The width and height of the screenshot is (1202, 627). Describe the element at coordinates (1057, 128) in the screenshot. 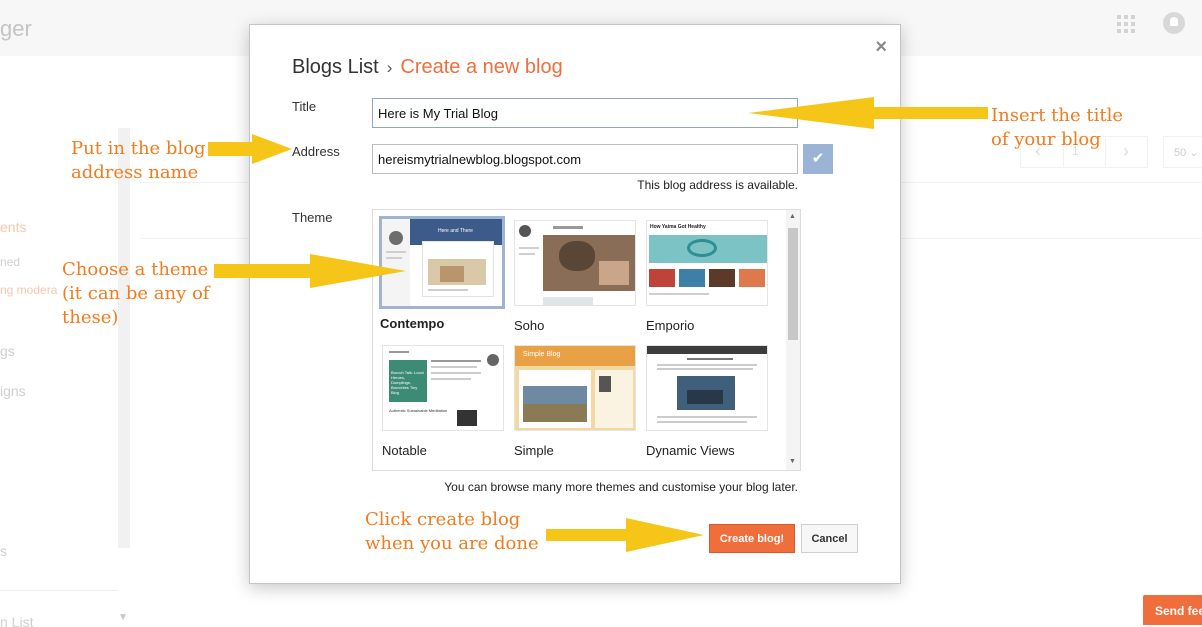

I see `annotation-title-hint: Insert the title of your blog` at that location.